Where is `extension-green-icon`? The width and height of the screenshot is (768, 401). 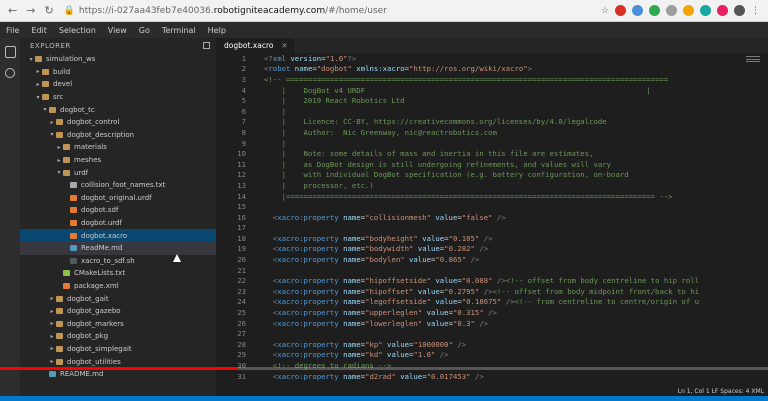
extension-green-icon is located at coordinates (654, 10).